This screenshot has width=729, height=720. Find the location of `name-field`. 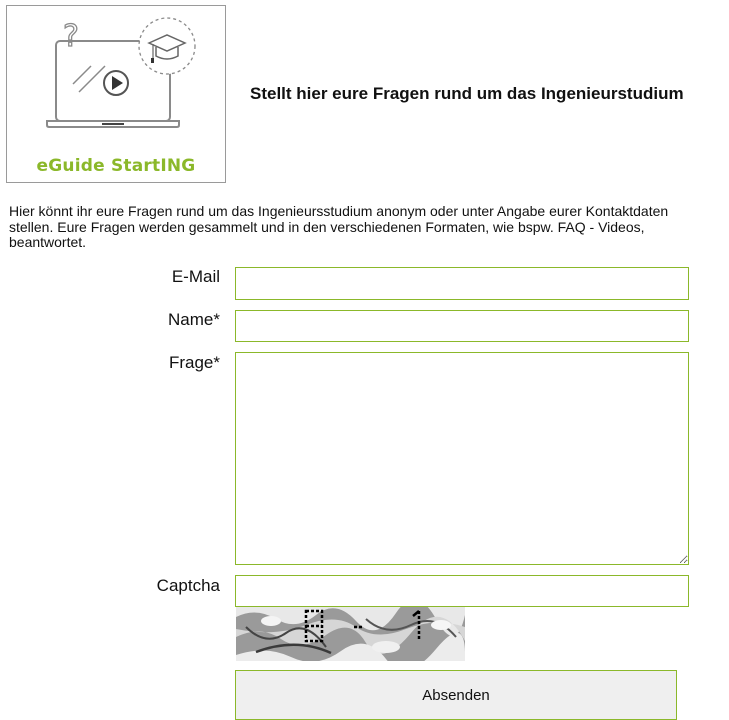

name-field is located at coordinates (462, 326).